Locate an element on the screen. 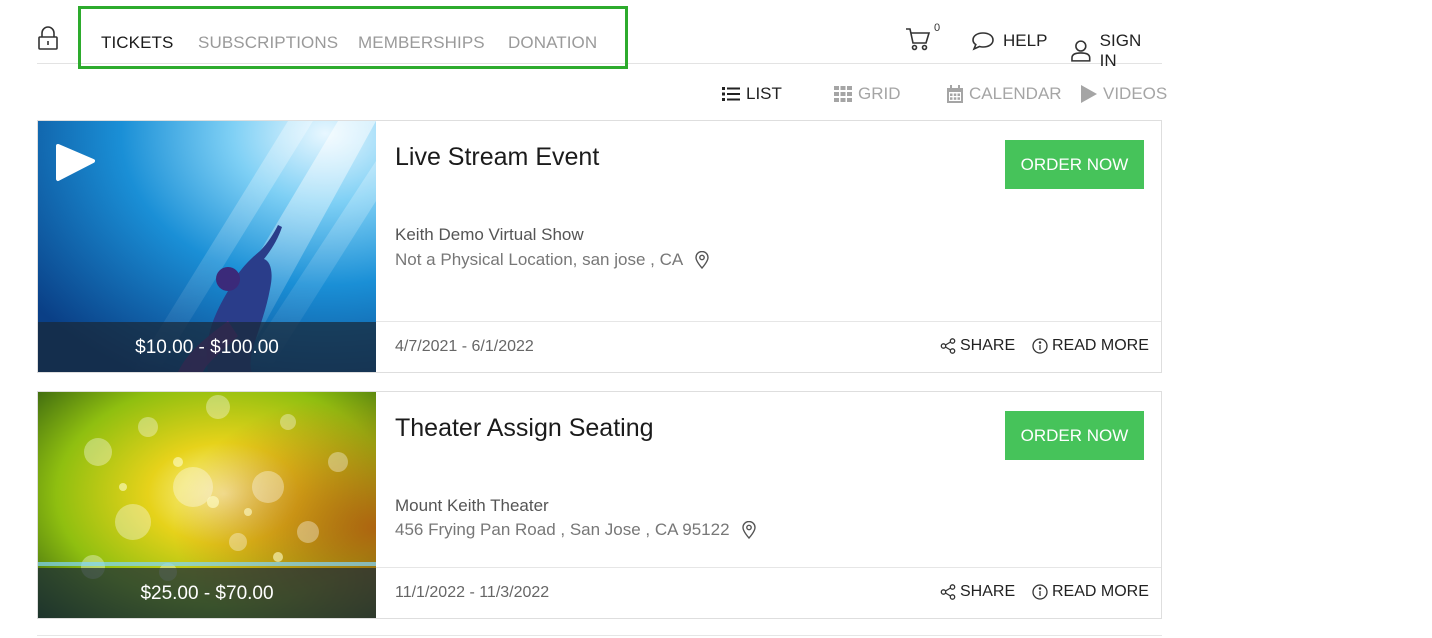 This screenshot has height=638, width=1432. event-venue: Keith Demo Virtual Show is located at coordinates (489, 234).